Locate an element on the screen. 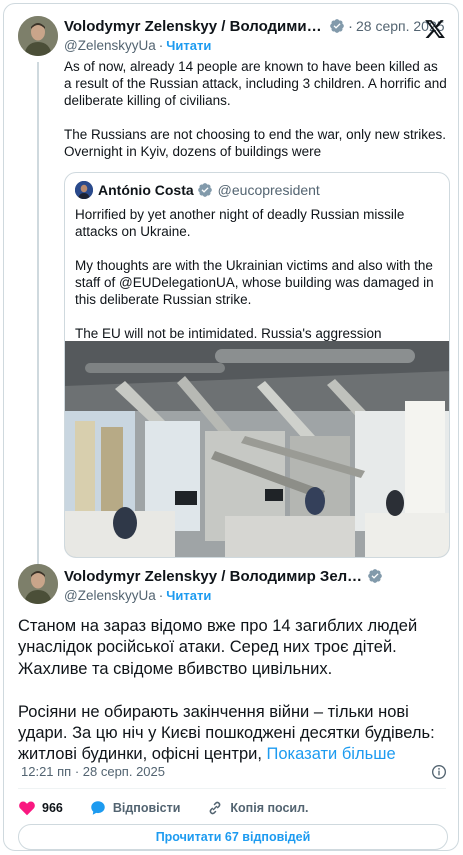 This screenshot has width=463, height=855. tweet-actions: 966 Відповісти Копія посил. is located at coordinates (176, 808).